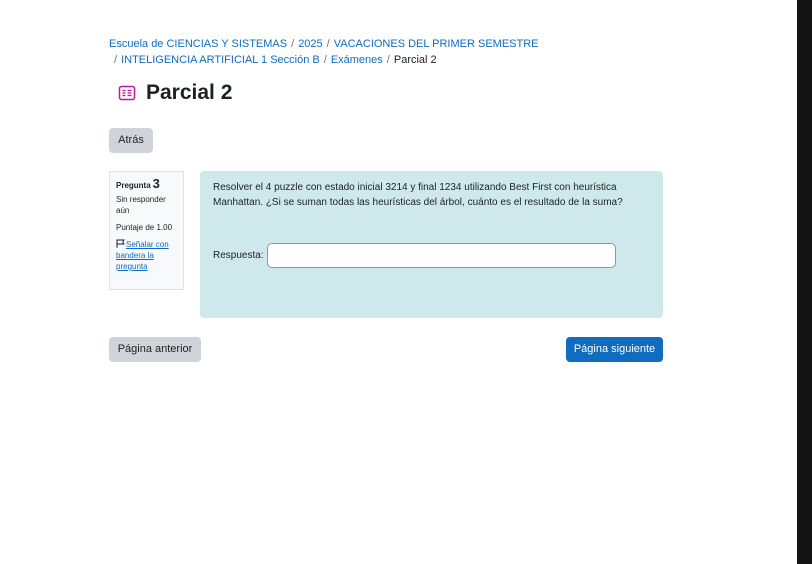 The image size is (812, 564). Describe the element at coordinates (220, 60) in the screenshot. I see `breadcrumb-item-course: INTELIGENCIA ARTIFICIAL 1 Sección B` at that location.